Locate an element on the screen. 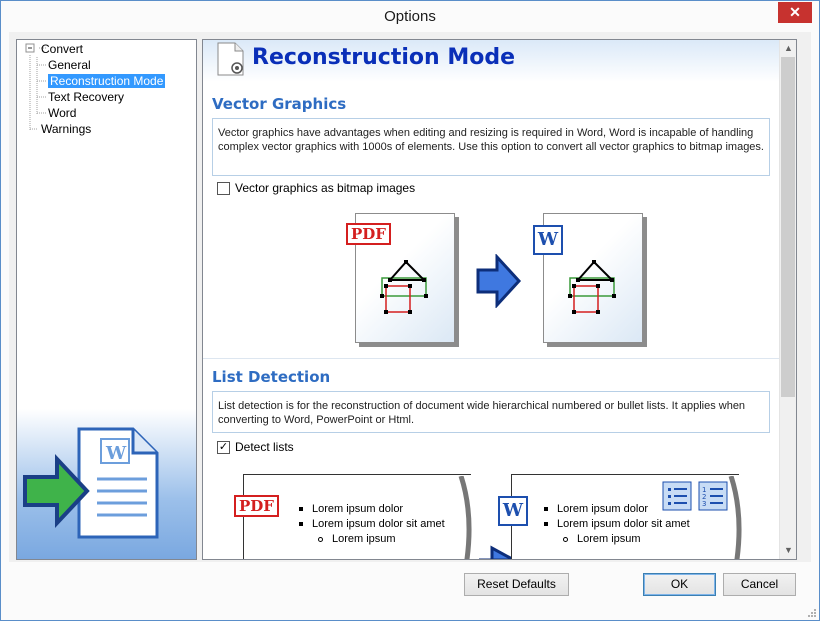 The image size is (820, 621). page-title: Reconstruction Mode is located at coordinates (384, 57).